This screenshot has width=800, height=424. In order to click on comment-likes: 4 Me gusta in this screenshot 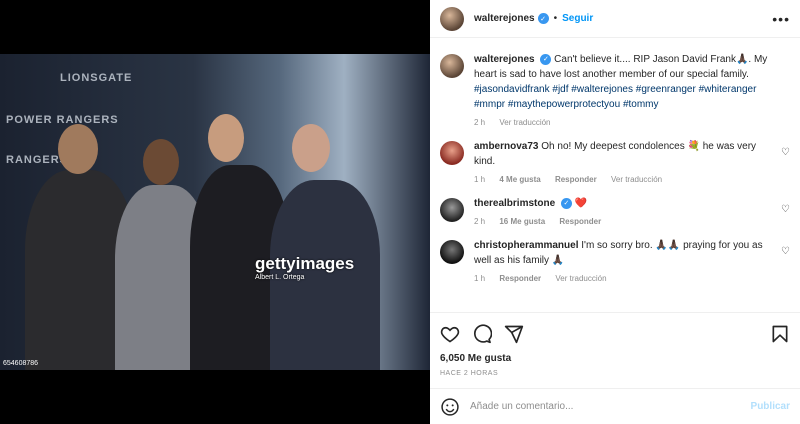, I will do `click(519, 179)`.